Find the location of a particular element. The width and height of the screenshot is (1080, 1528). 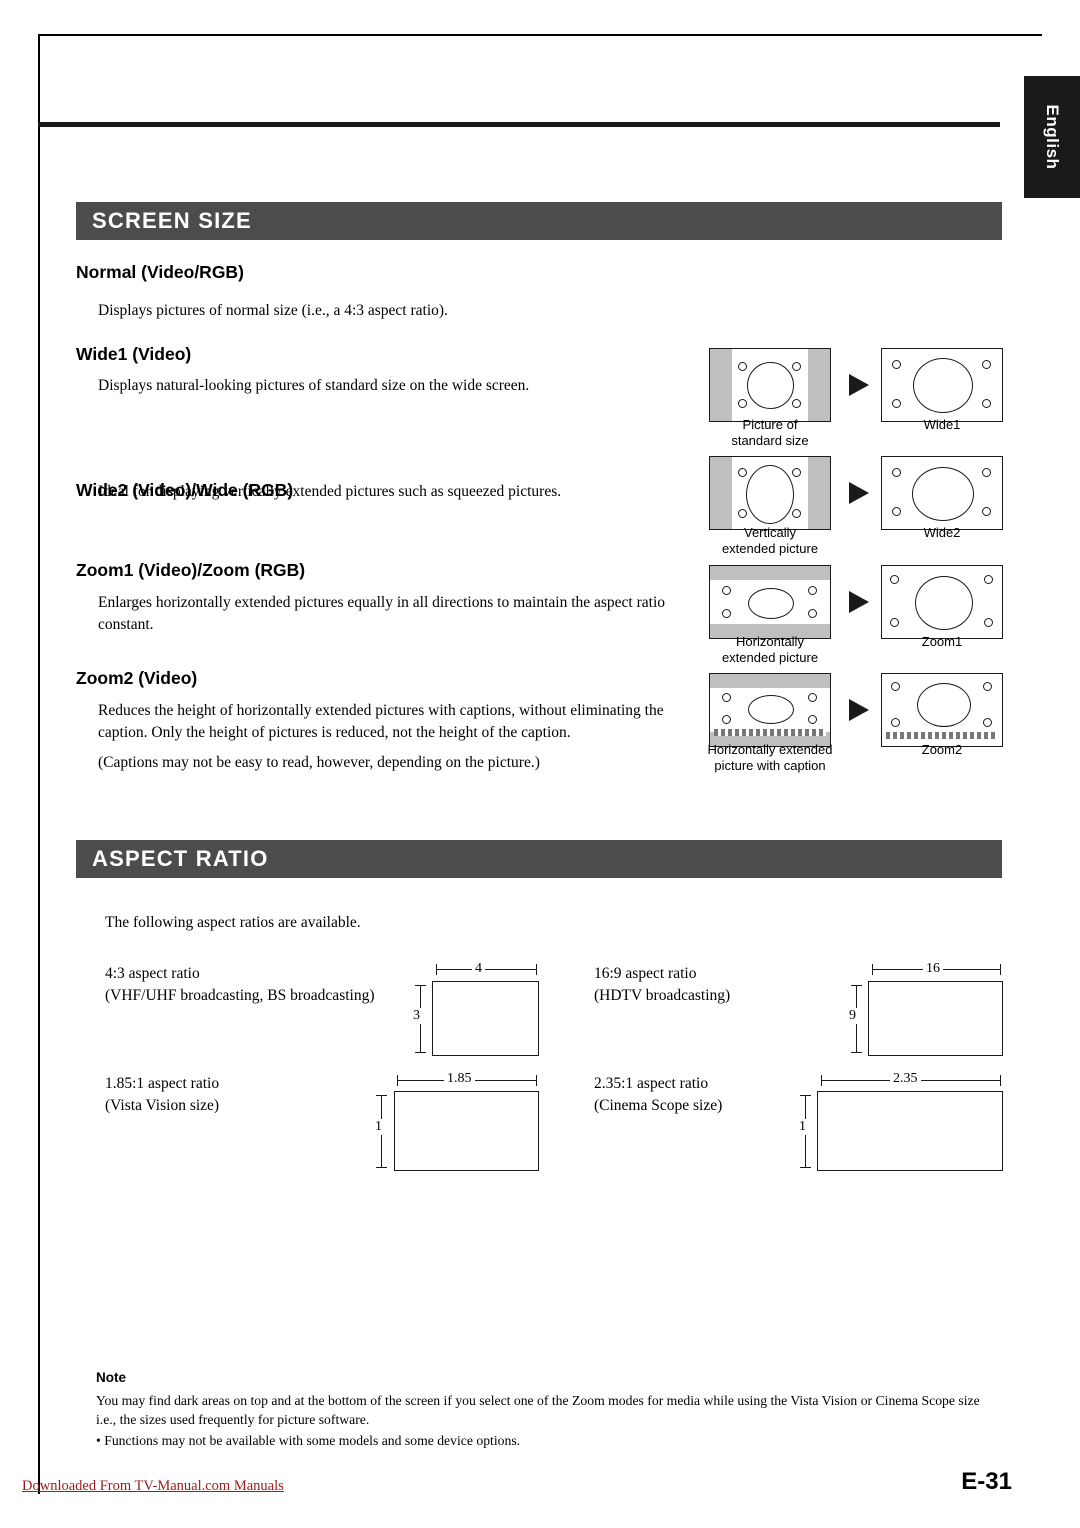

dim-value-169-height: 9 is located at coordinates (852, 1016).